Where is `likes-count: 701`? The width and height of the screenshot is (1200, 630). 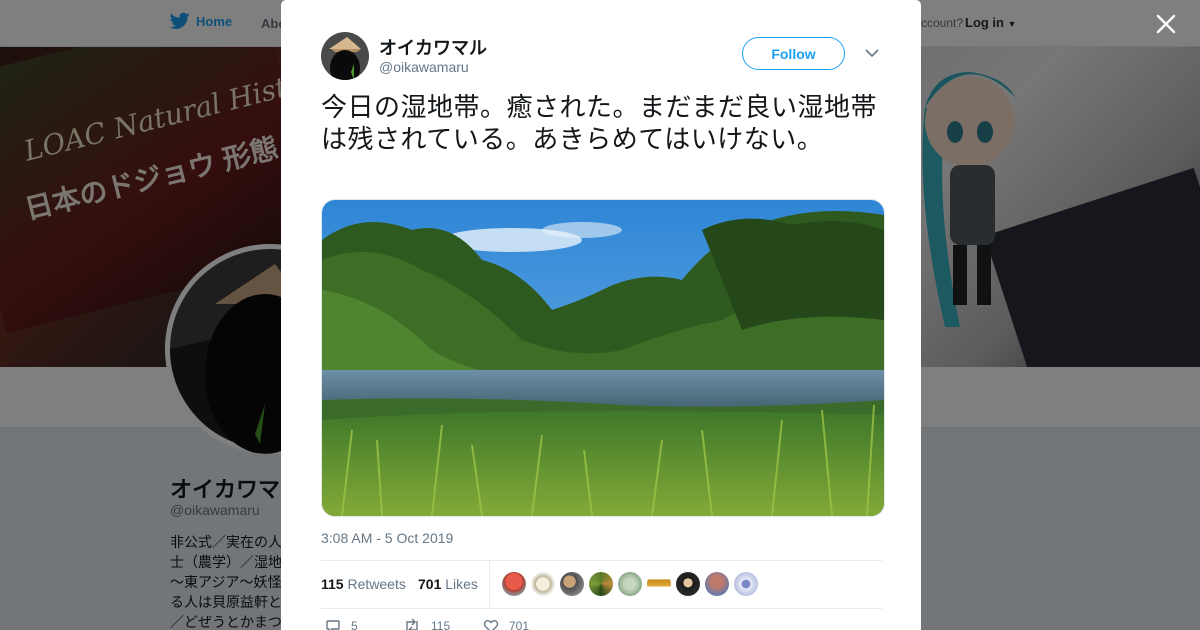
likes-count: 701 is located at coordinates (430, 584).